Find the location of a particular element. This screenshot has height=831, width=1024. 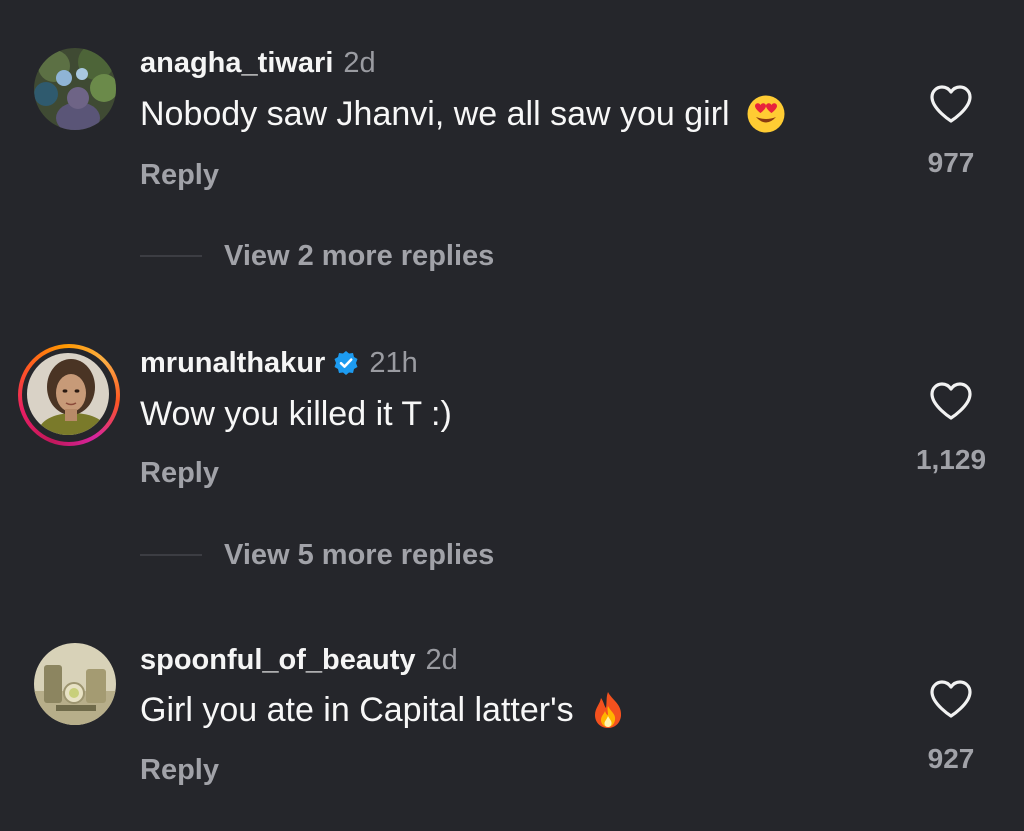

comment-text: Wow you killed it T :) is located at coordinates (296, 414).